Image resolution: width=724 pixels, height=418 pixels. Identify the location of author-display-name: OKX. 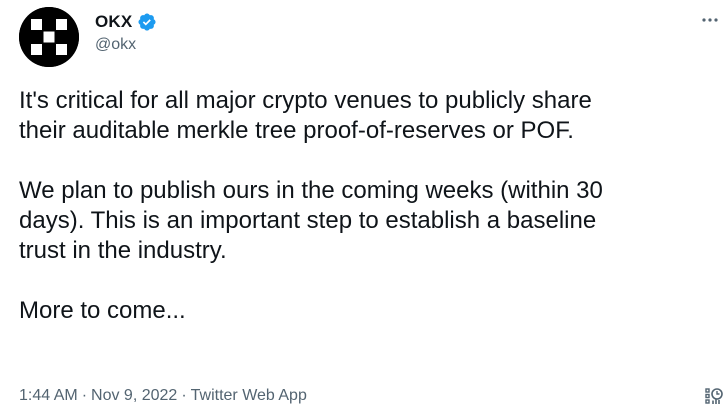
(113, 22).